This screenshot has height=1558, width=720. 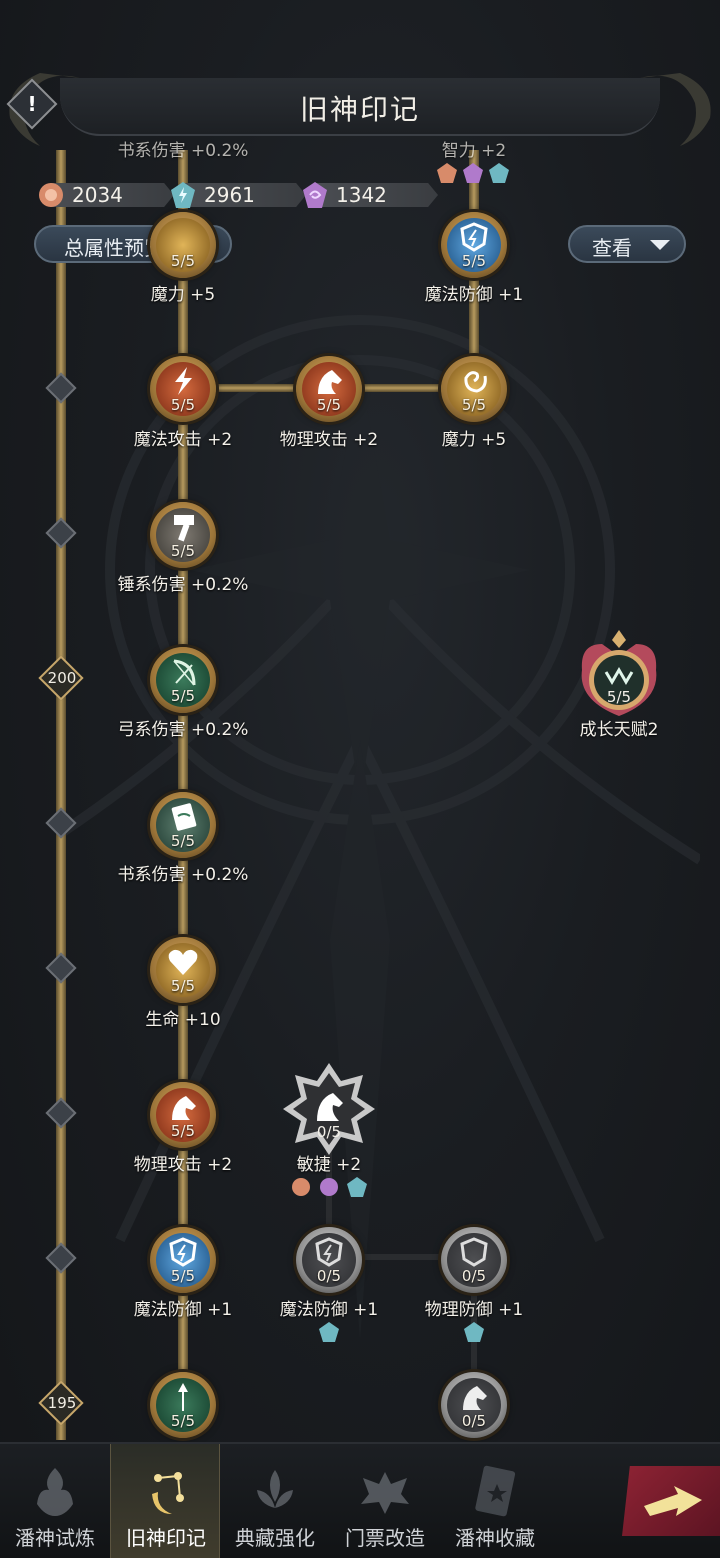 What do you see at coordinates (183, 1020) in the screenshot?
I see `node-label: 生命 +10` at bounding box center [183, 1020].